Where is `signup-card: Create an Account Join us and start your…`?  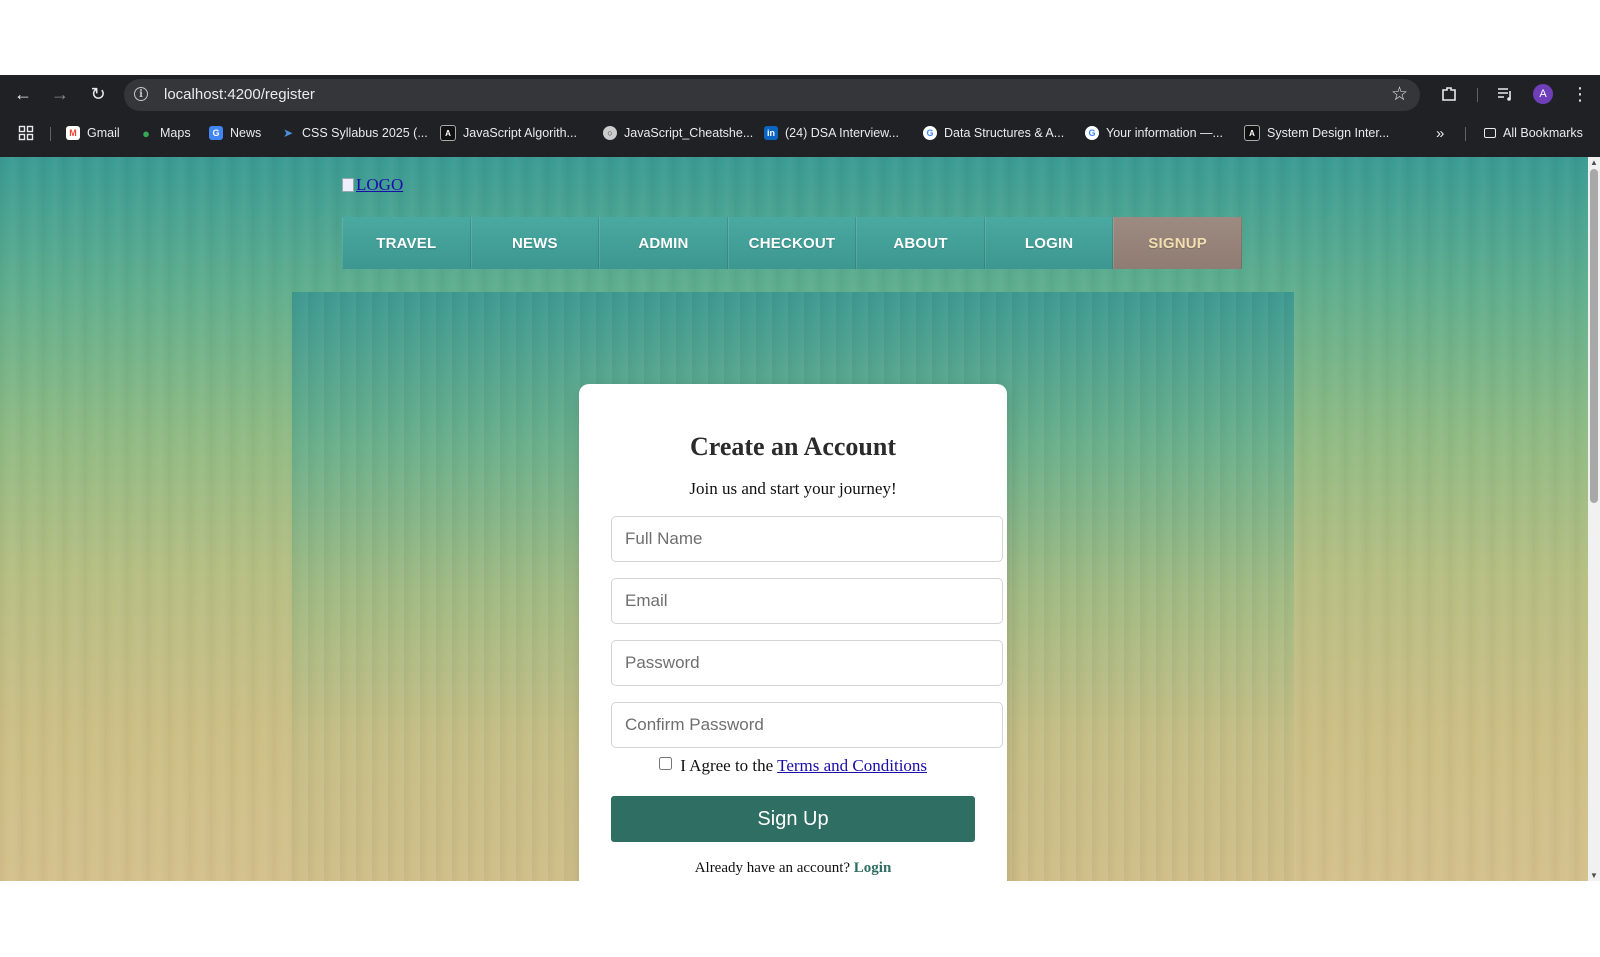 signup-card: Create an Account Join us and start your… is located at coordinates (793, 632).